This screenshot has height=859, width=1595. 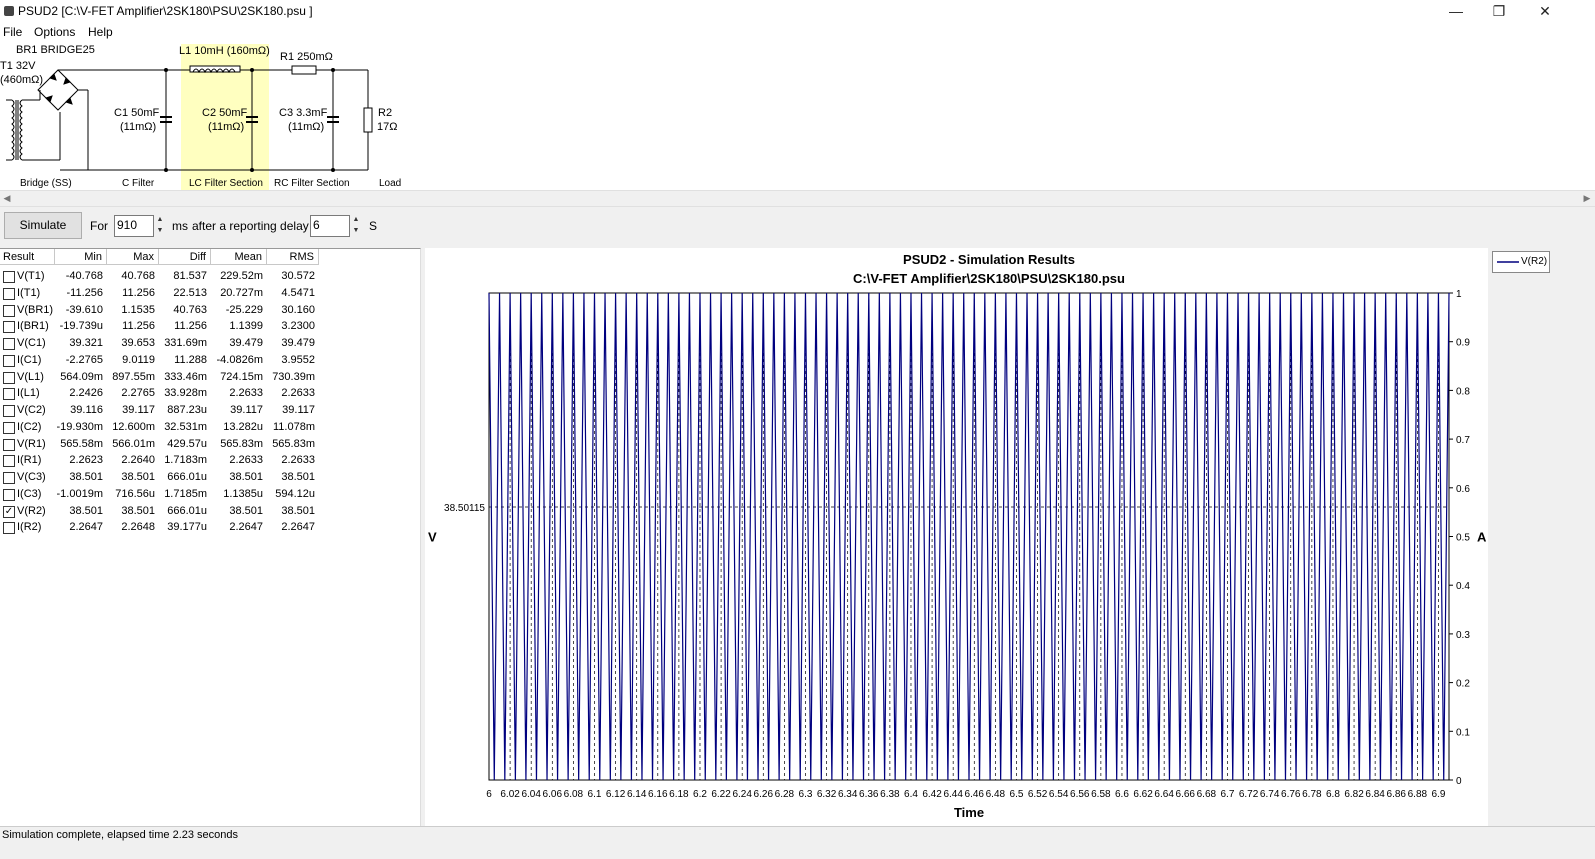 I want to click on delay-input, so click(x=330, y=225).